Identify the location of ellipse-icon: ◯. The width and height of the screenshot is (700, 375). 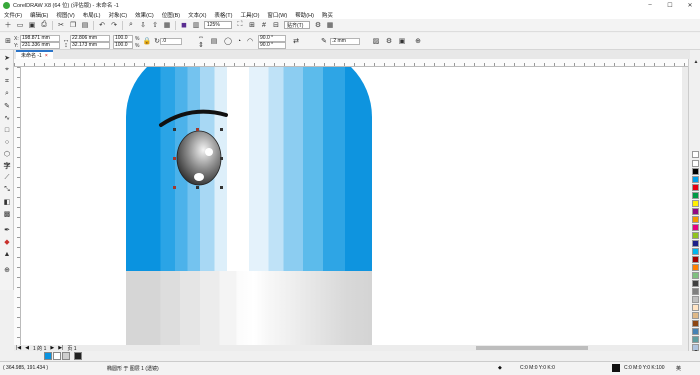
(228, 41).